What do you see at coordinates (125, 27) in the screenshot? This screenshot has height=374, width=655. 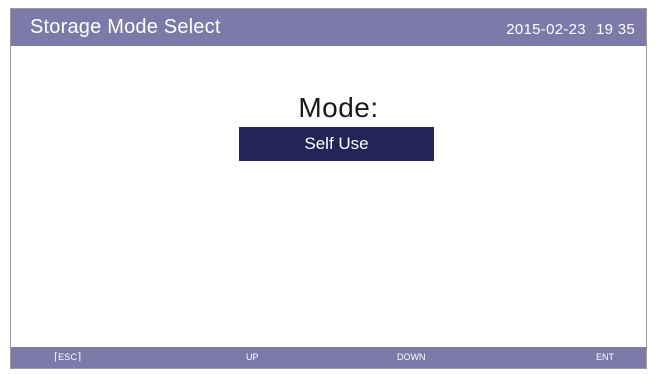 I see `page-title: Storage Mode Select` at bounding box center [125, 27].